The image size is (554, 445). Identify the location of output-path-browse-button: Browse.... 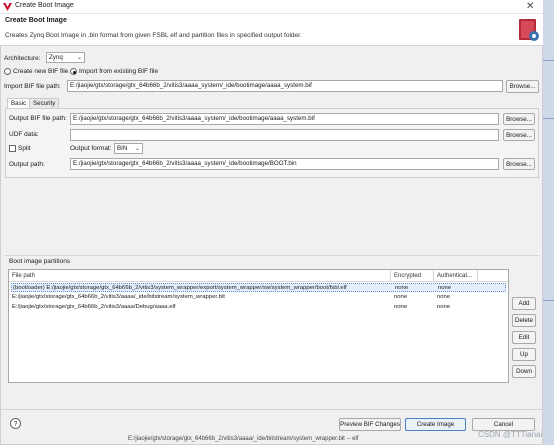
(519, 164).